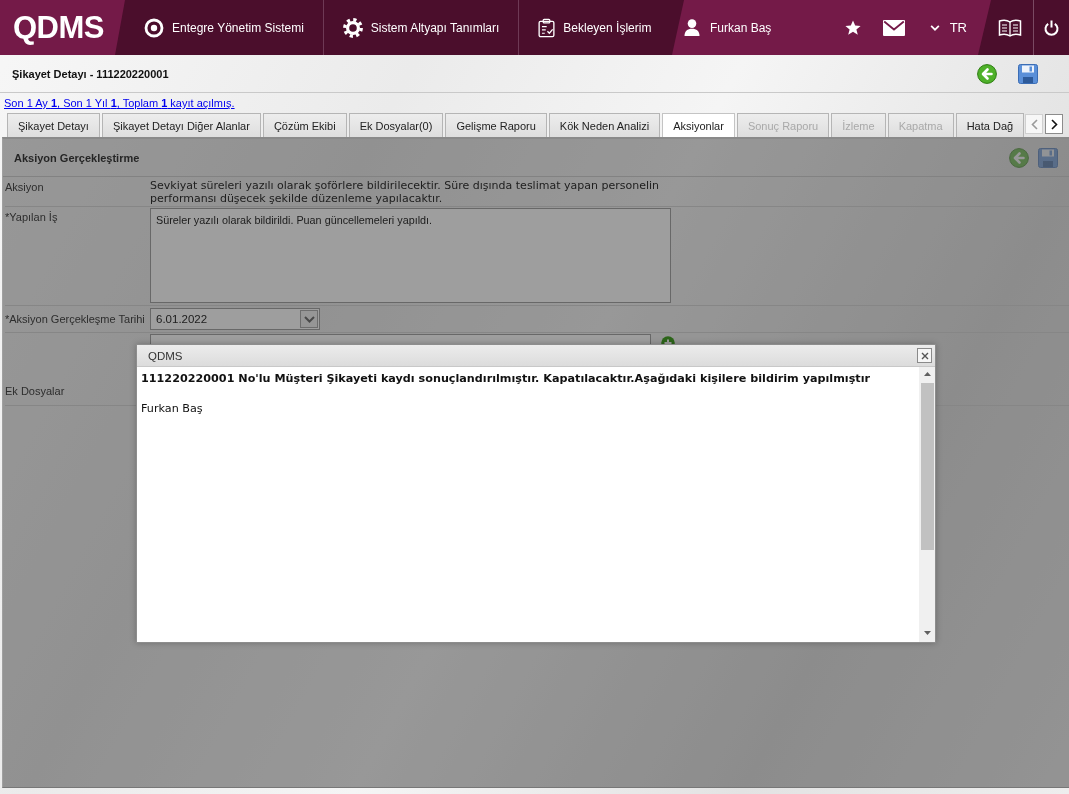 The image size is (1069, 794). Describe the element at coordinates (172, 408) in the screenshot. I see `recipient-name: Furkan Baş` at that location.